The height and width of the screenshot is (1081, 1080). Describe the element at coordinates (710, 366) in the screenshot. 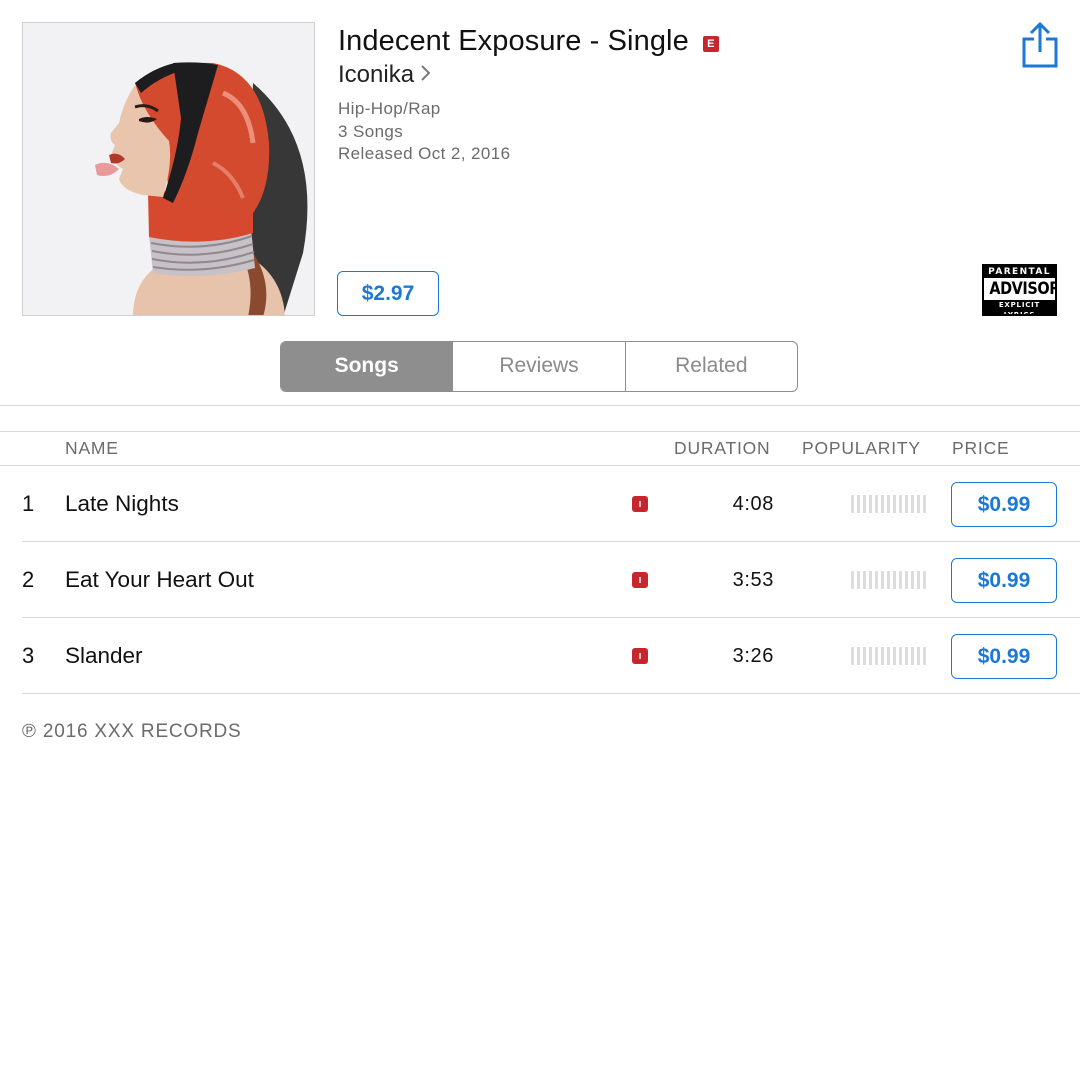

I see `tab-related: Related` at that location.